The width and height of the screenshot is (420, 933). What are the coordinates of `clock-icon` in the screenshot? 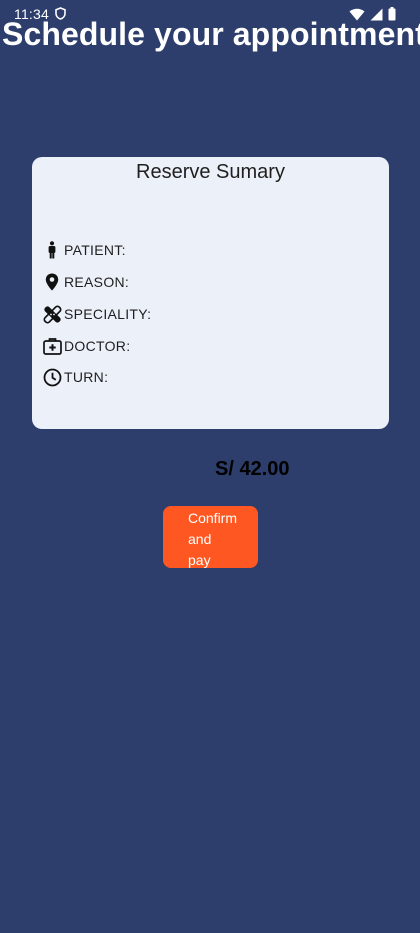 It's located at (52, 377).